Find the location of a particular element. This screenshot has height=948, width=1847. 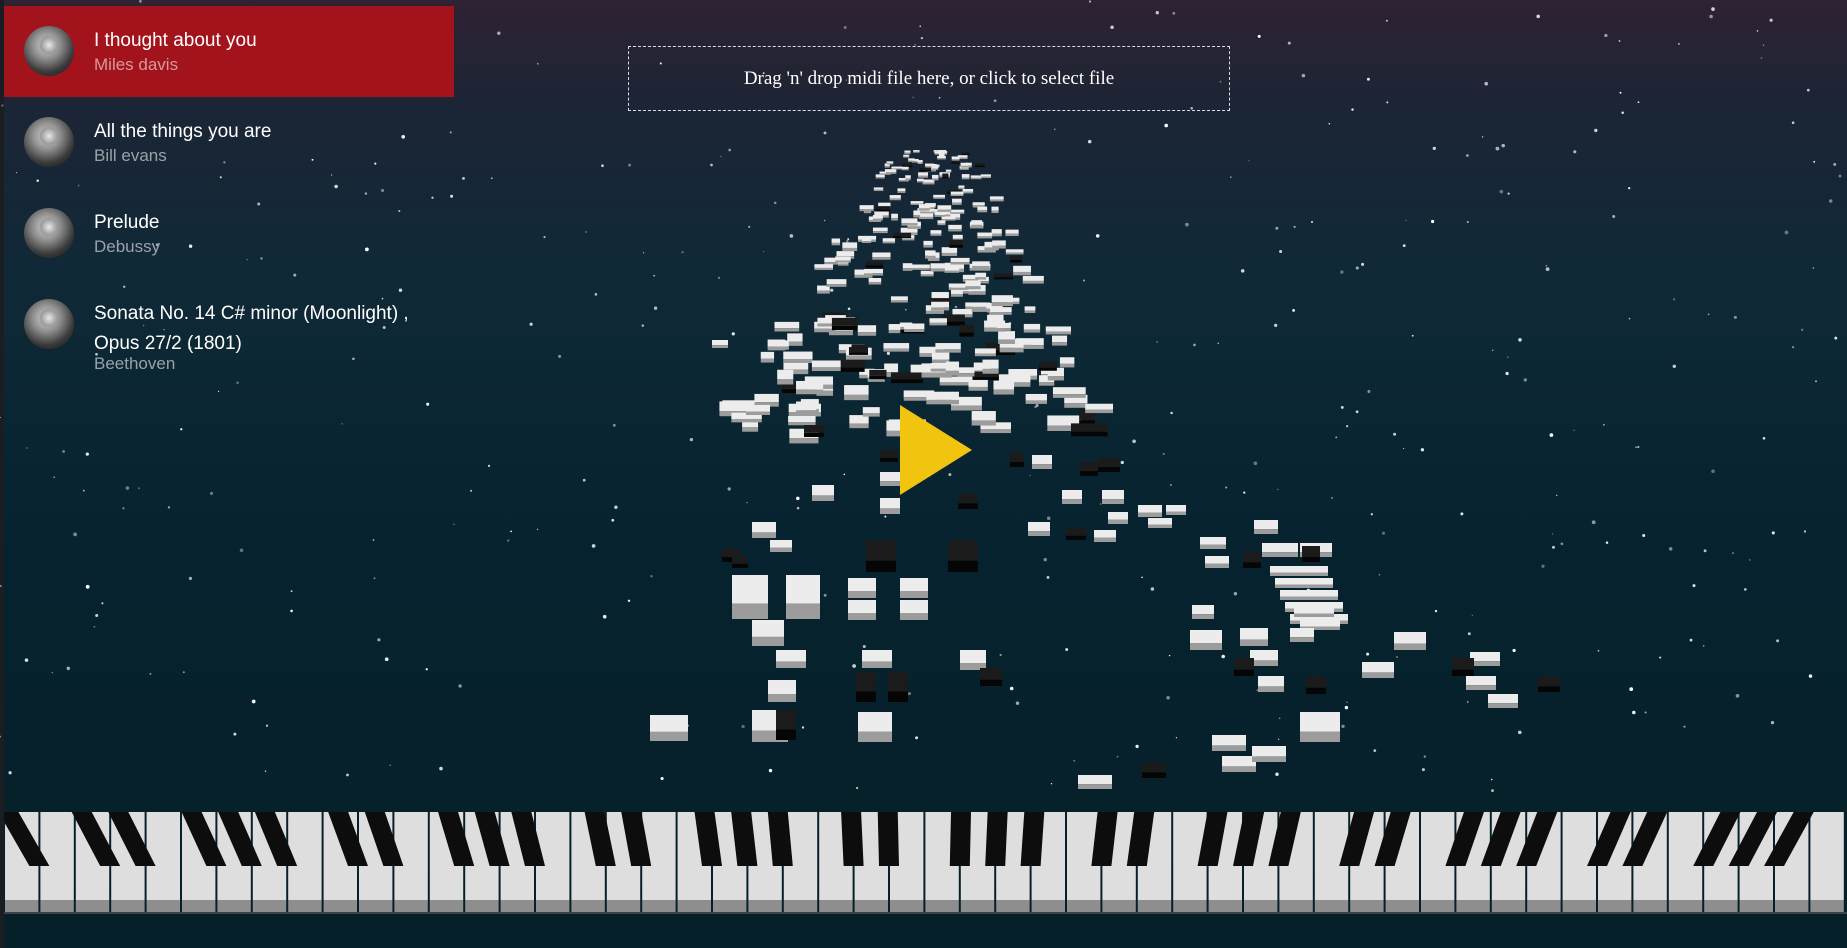

play-triangle-icon is located at coordinates (936, 450).